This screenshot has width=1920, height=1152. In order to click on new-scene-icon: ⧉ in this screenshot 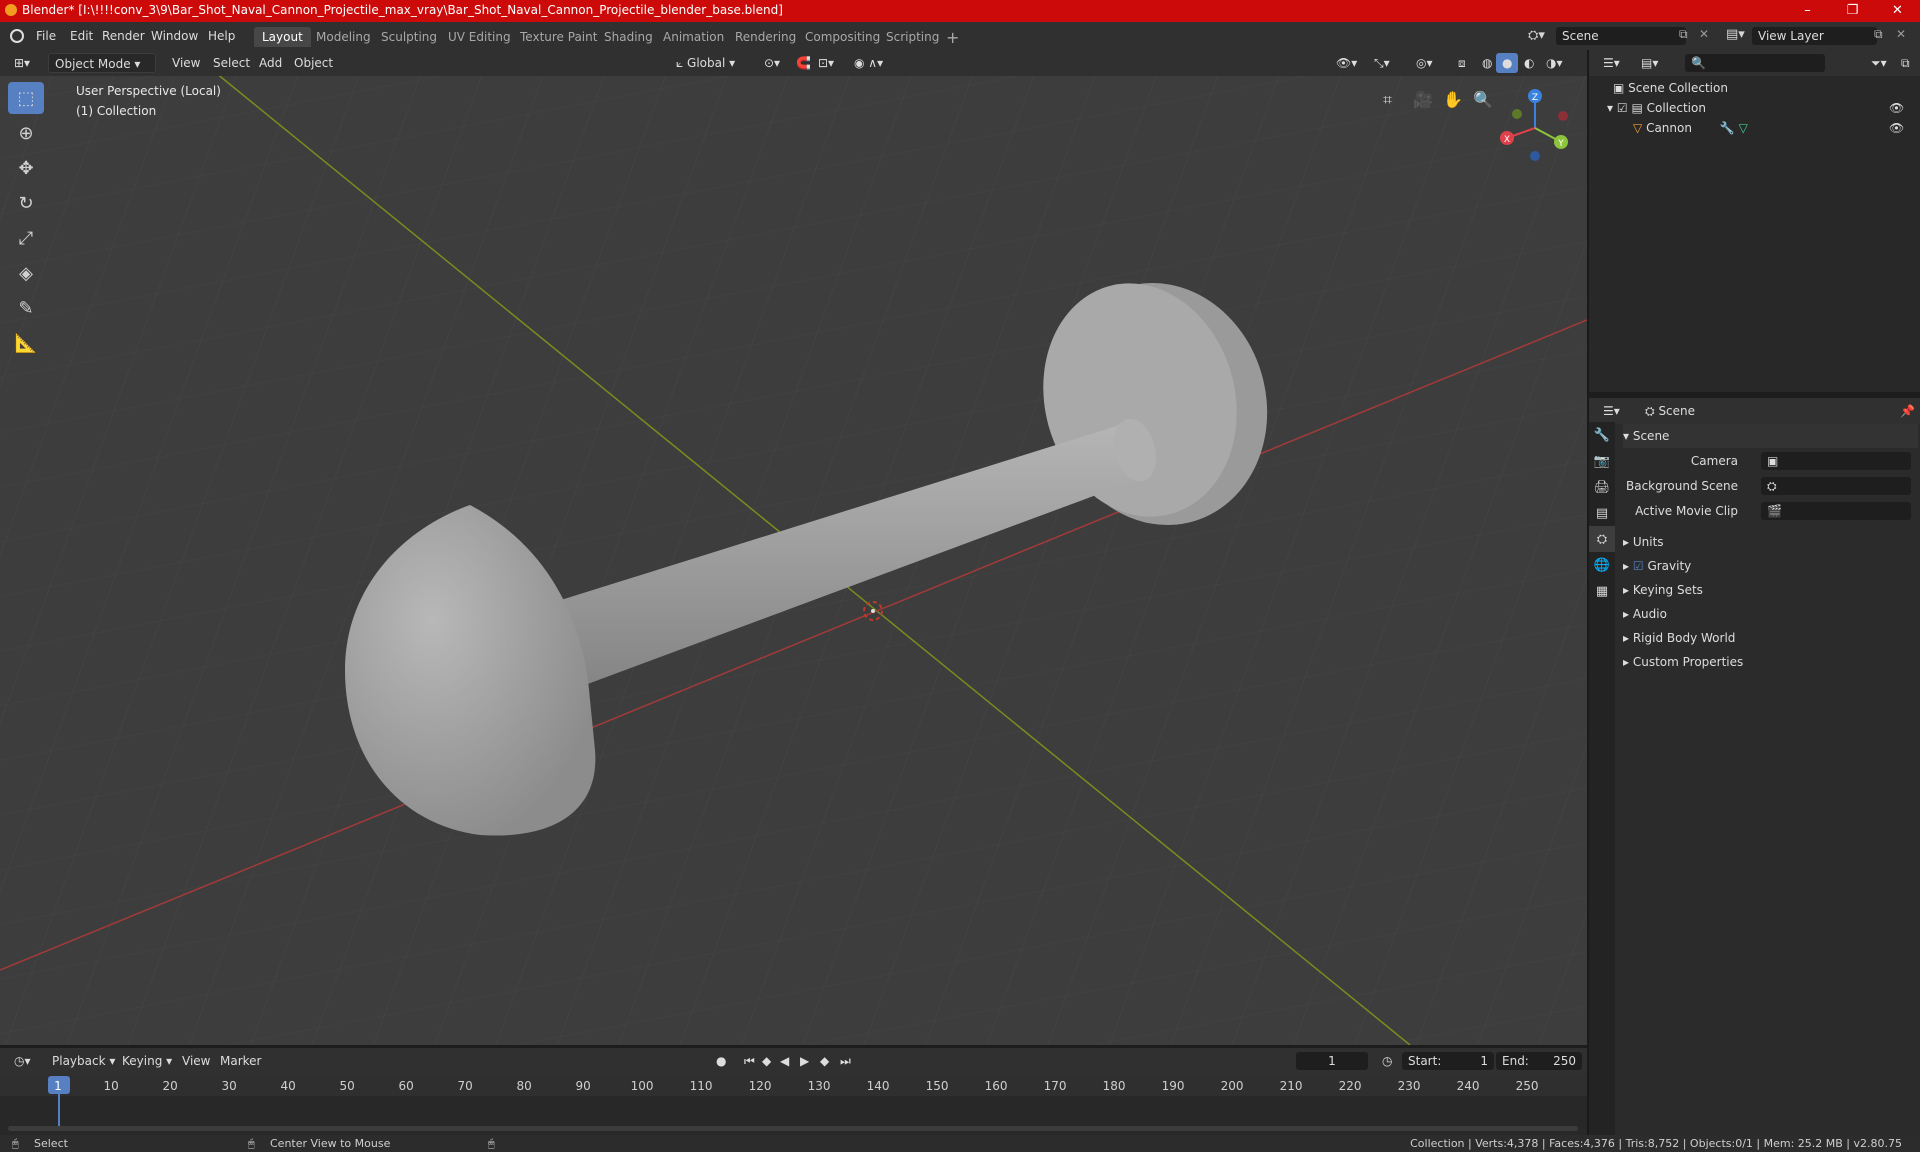, I will do `click(1683, 34)`.